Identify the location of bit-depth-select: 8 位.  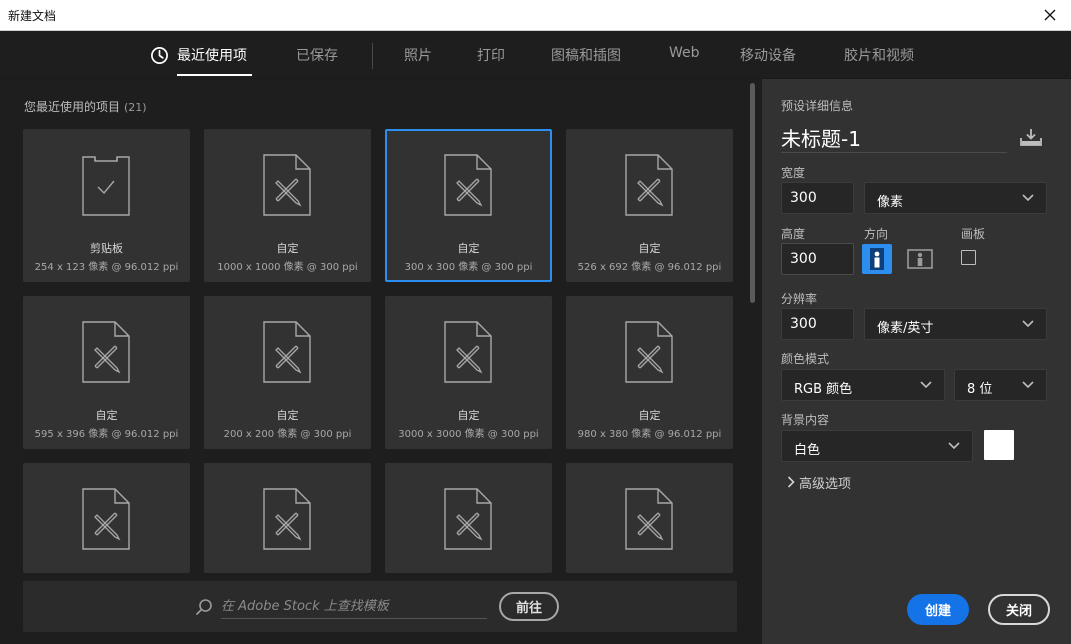
(1000, 385).